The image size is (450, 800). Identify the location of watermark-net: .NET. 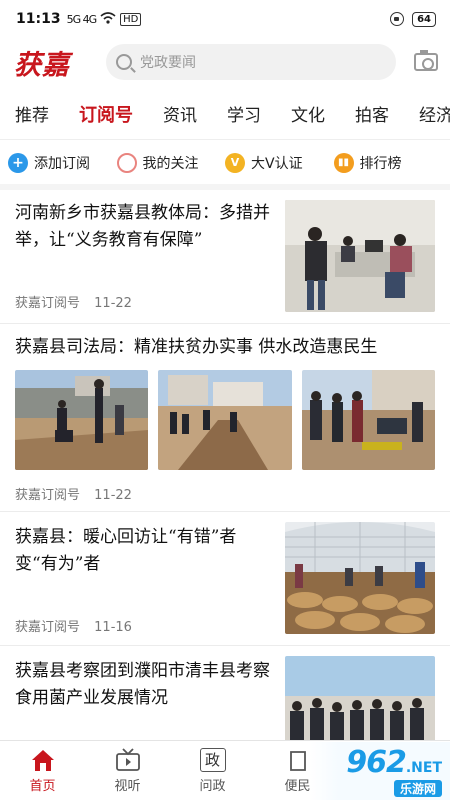
(423, 768).